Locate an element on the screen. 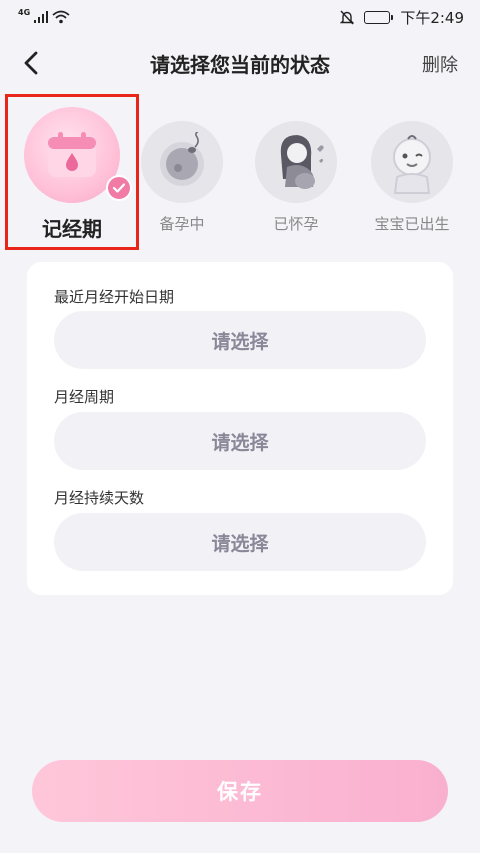 The height and width of the screenshot is (853, 480). option-trying: 备孕中 is located at coordinates (182, 164).